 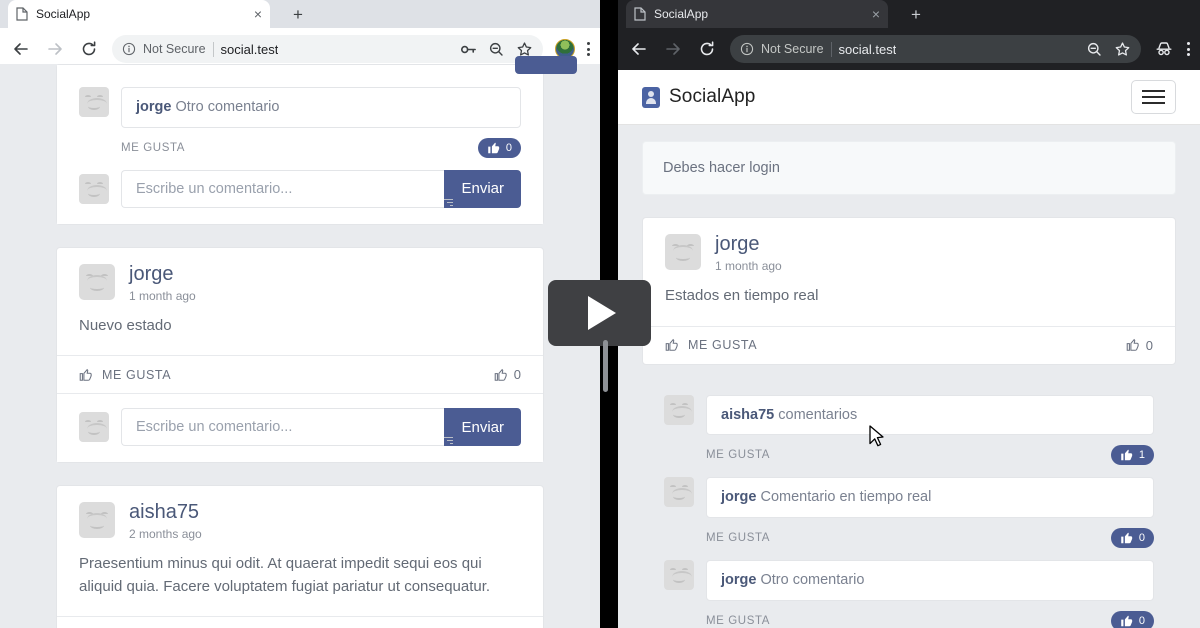 What do you see at coordinates (877, 439) in the screenshot?
I see `mouse-cursor` at bounding box center [877, 439].